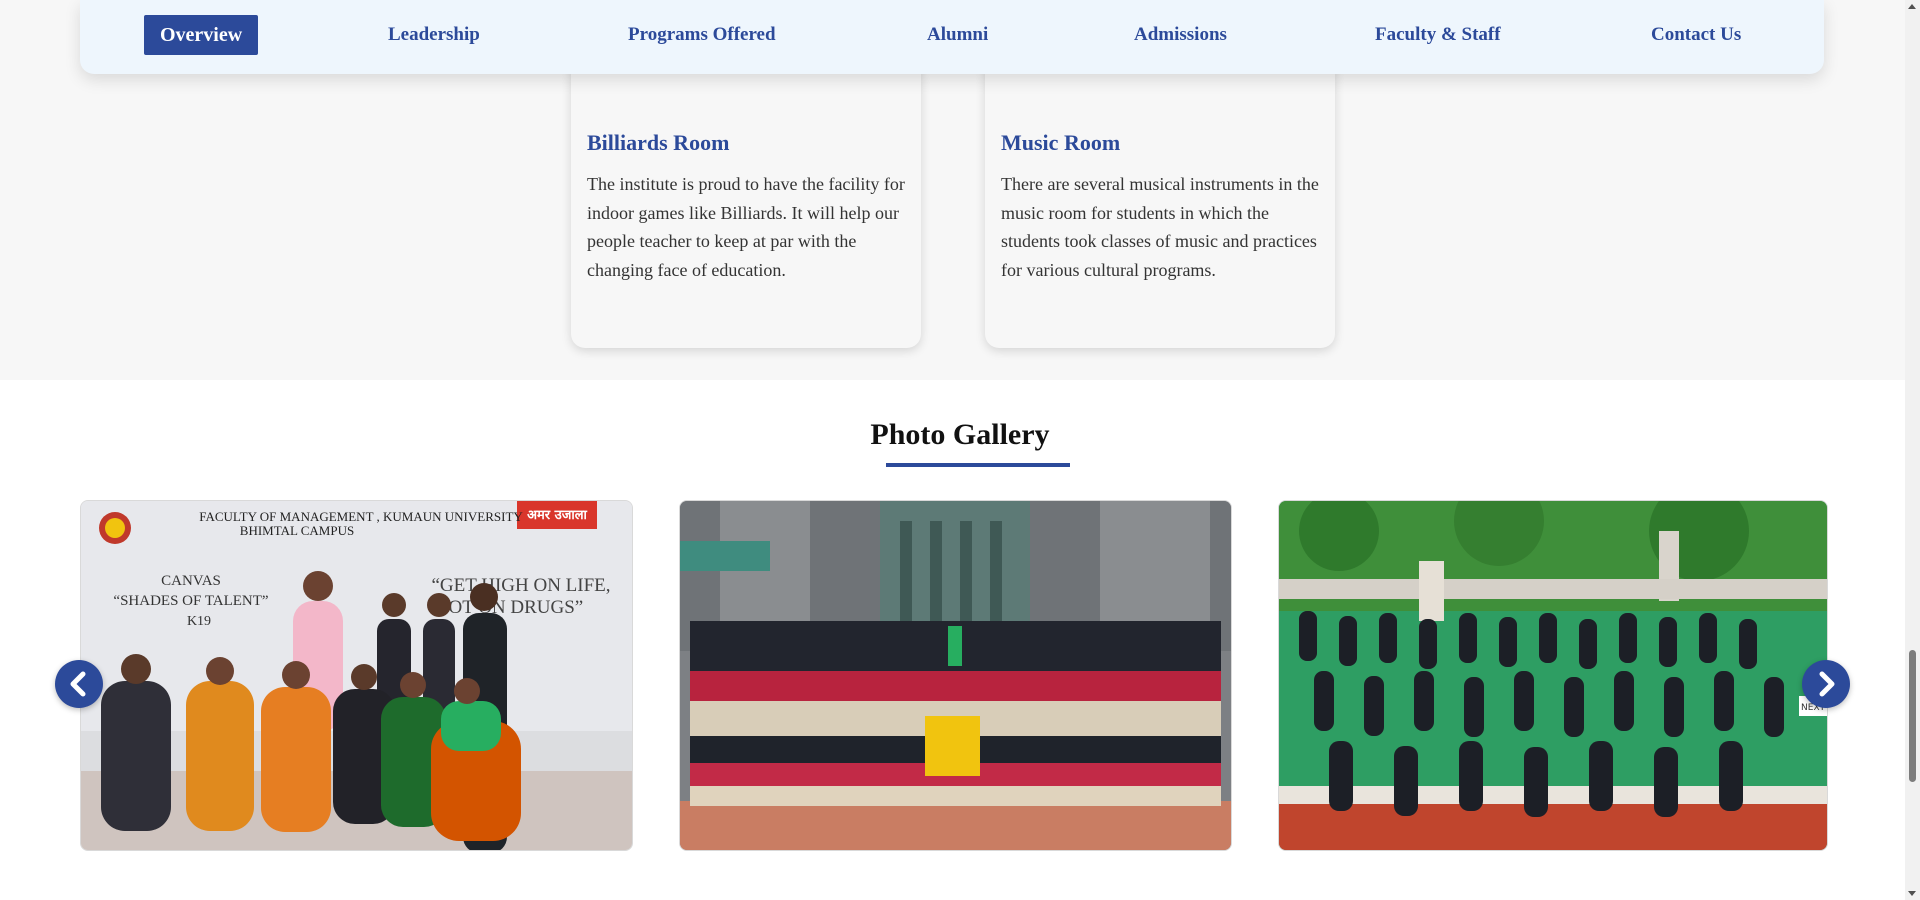  Describe the element at coordinates (978, 465) in the screenshot. I see `gallery-title-underline` at that location.